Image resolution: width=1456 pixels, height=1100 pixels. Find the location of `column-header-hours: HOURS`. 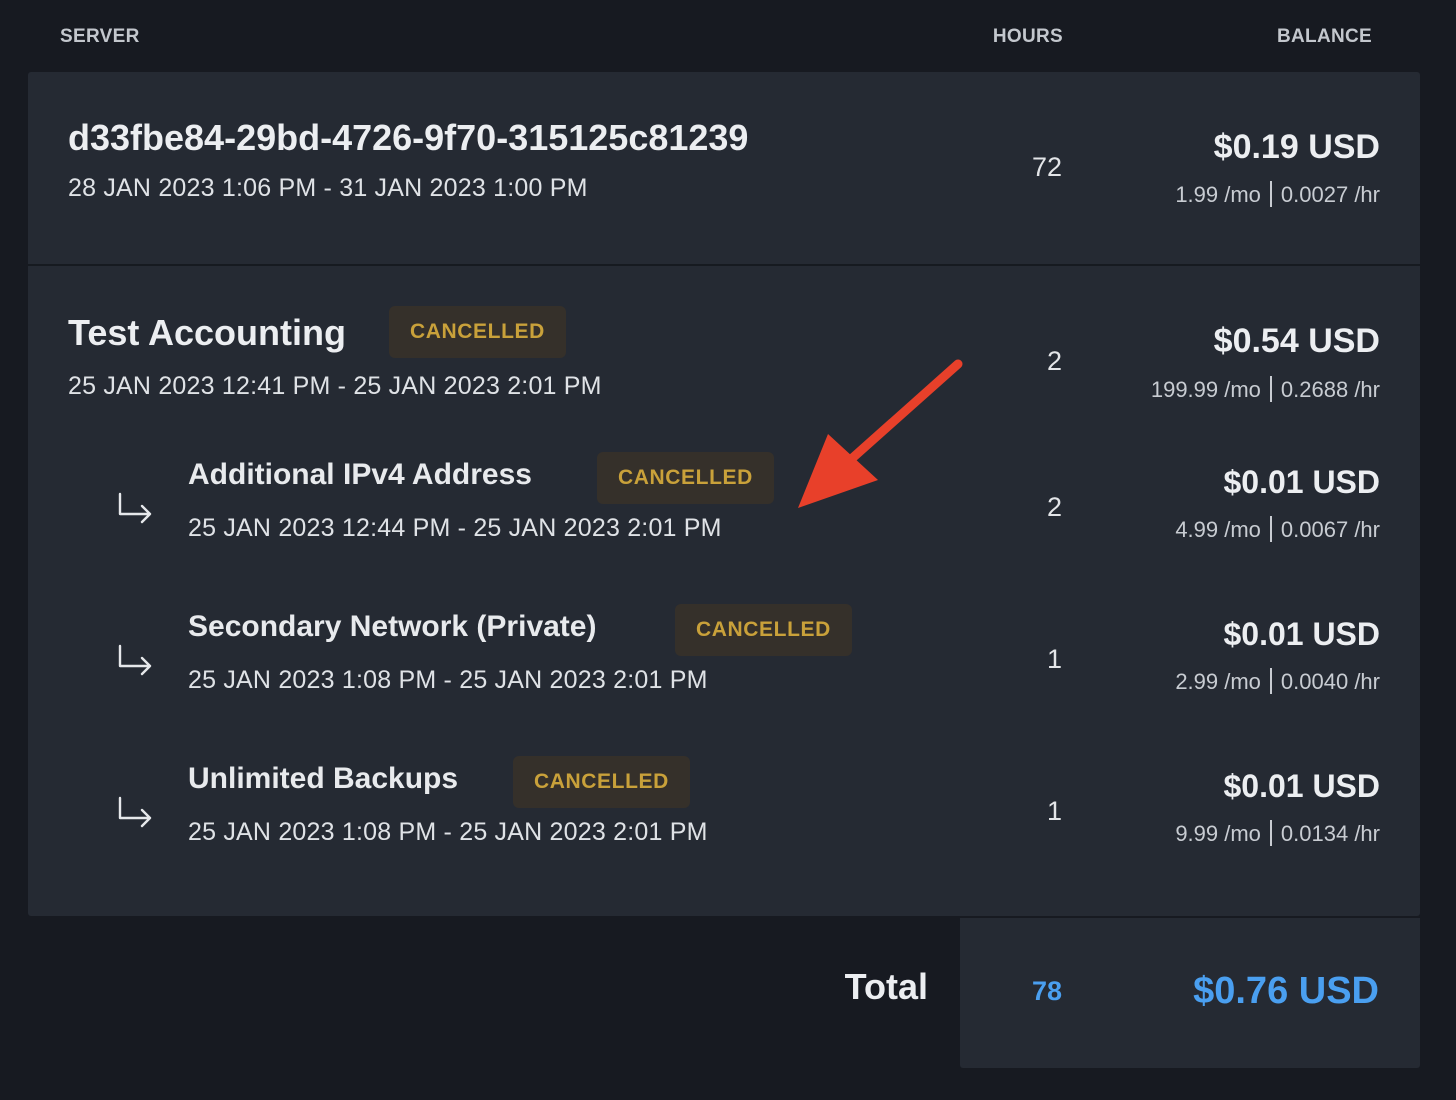

column-header-hours: HOURS is located at coordinates (1027, 36).